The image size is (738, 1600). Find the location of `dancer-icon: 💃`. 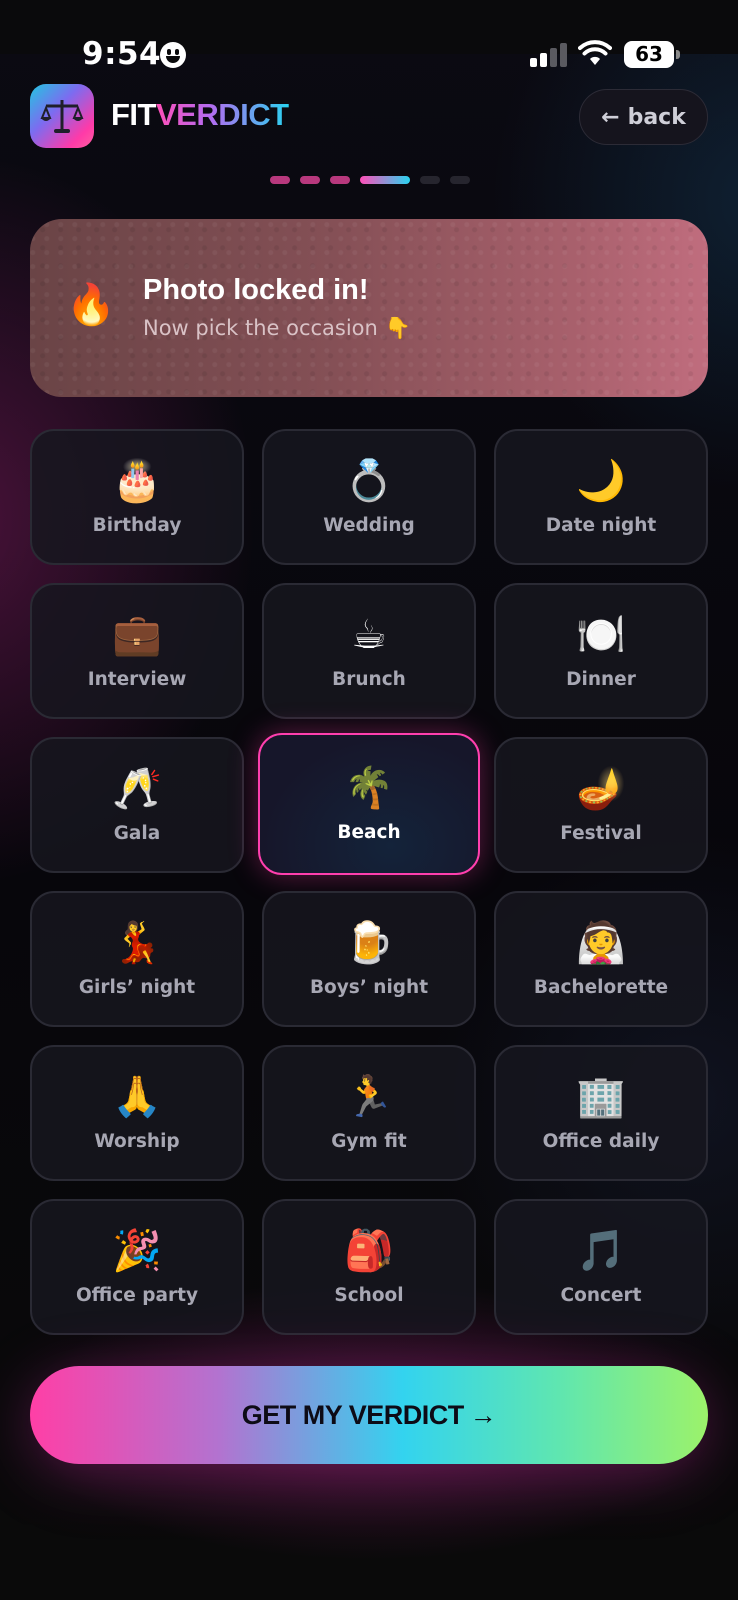

dancer-icon: 💃 is located at coordinates (137, 942).